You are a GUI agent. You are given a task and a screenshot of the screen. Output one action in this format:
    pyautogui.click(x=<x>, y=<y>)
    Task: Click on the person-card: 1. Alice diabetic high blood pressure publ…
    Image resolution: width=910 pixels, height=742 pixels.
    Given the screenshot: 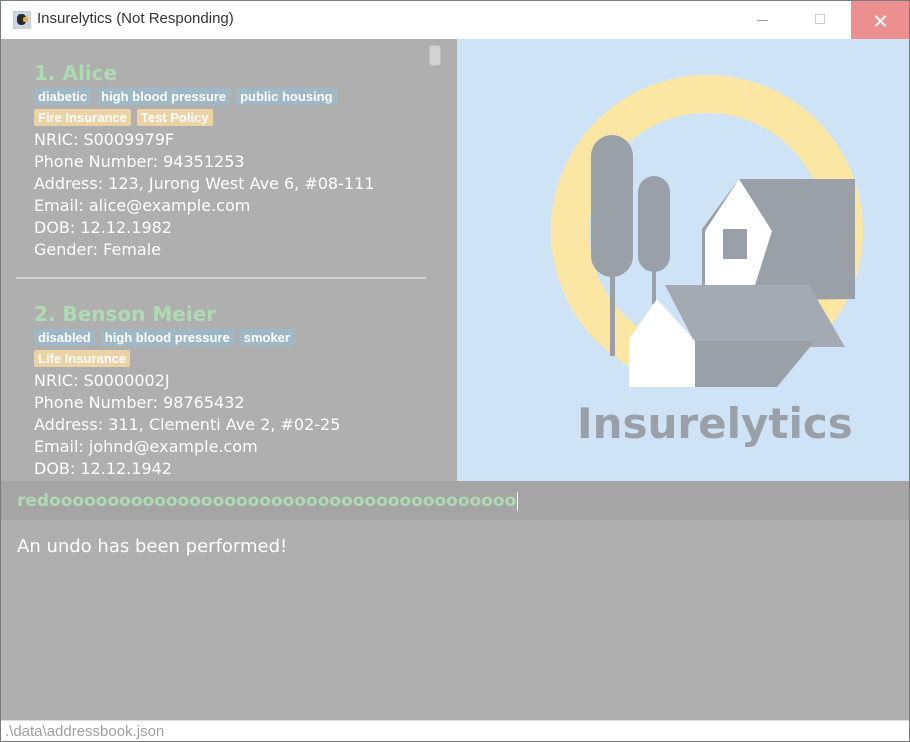 What is the action you would take?
    pyautogui.click(x=204, y=160)
    